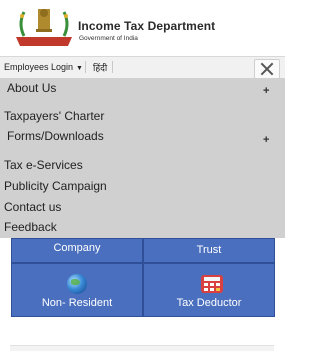  I want to click on calculator-icon, so click(212, 284).